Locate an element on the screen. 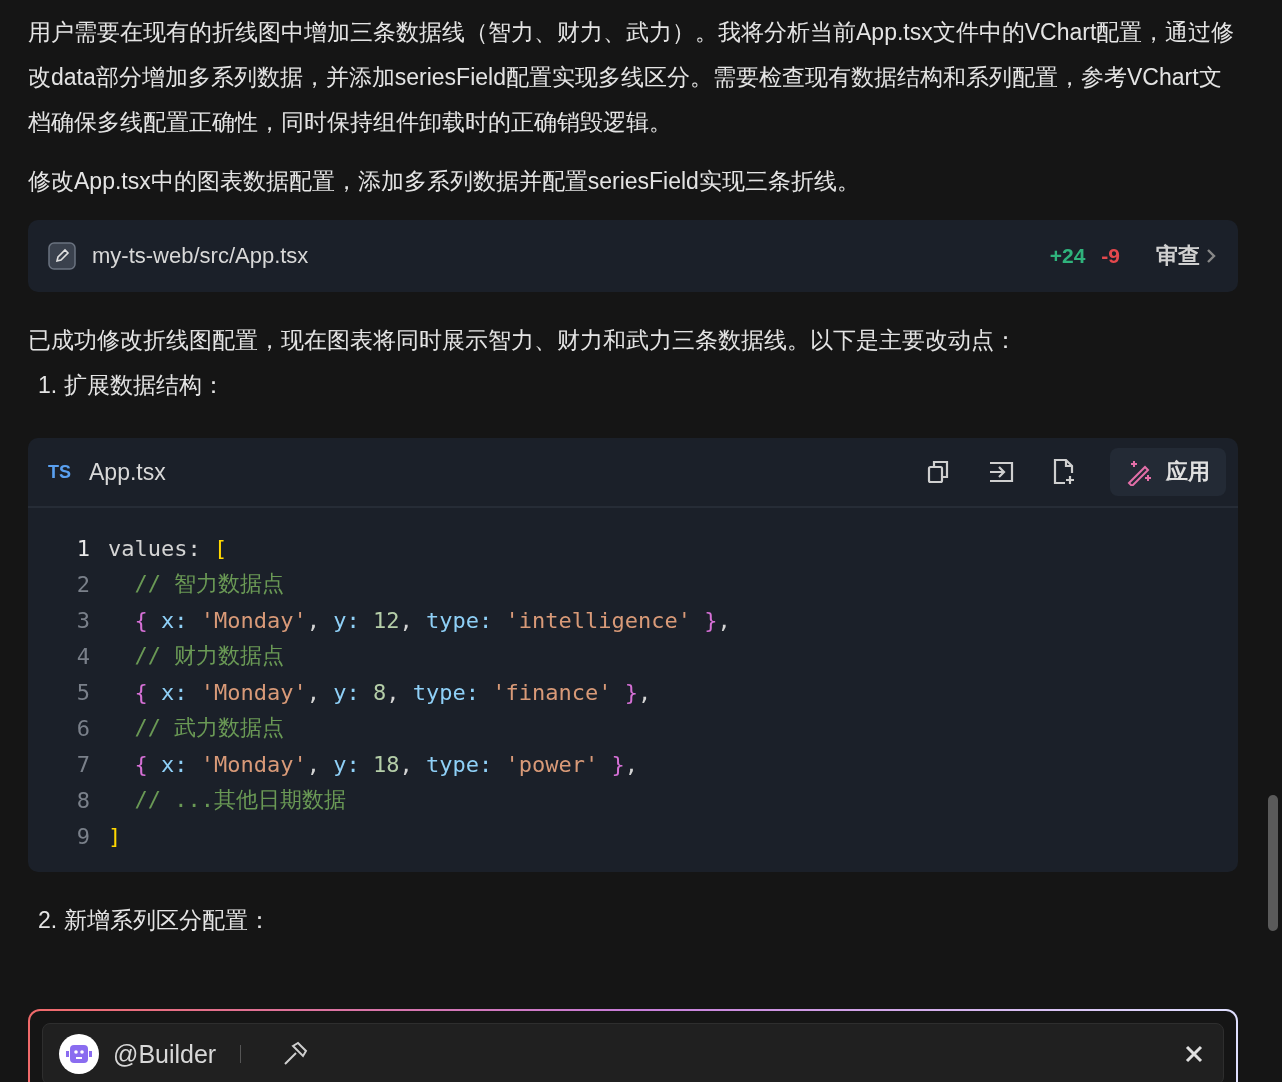  list-item: 1. 扩展数据结构： is located at coordinates (131, 385).